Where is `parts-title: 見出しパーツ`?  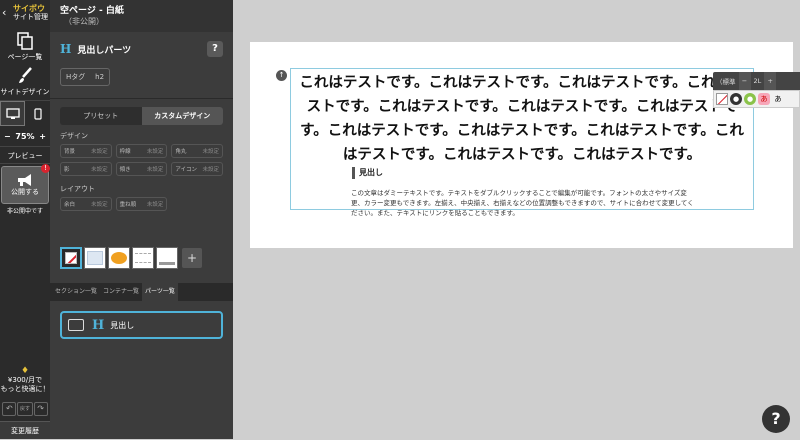 parts-title: 見出しパーツ is located at coordinates (104, 50).